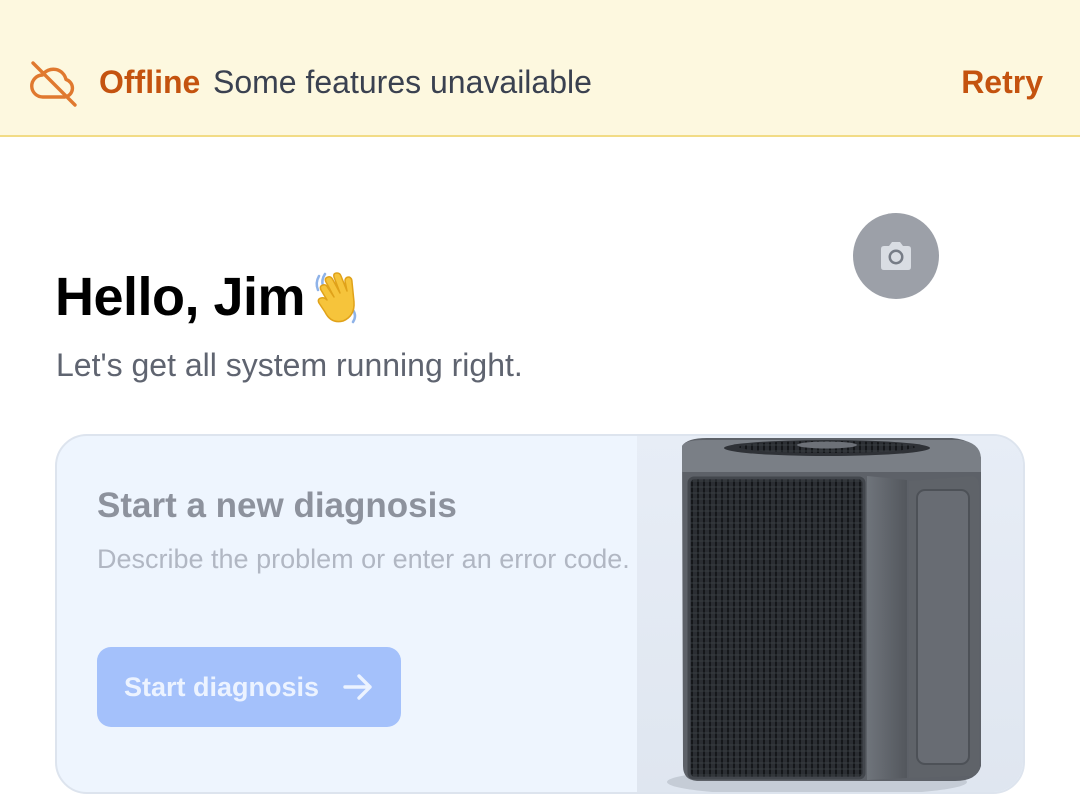 This screenshot has height=794, width=1080. I want to click on start-diagnosis-label: Start diagnosis, so click(222, 686).